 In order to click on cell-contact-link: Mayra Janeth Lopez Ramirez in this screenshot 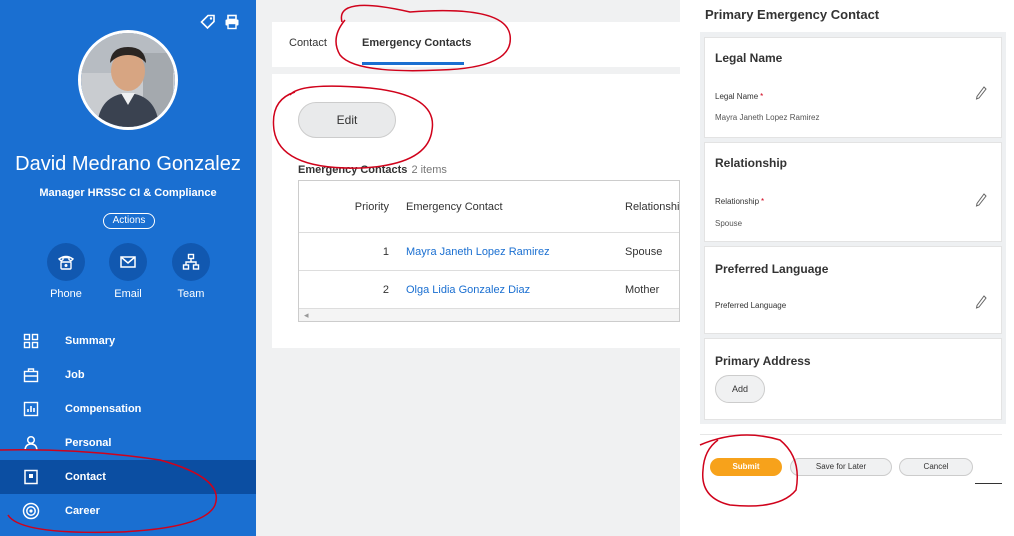, I will do `click(478, 252)`.